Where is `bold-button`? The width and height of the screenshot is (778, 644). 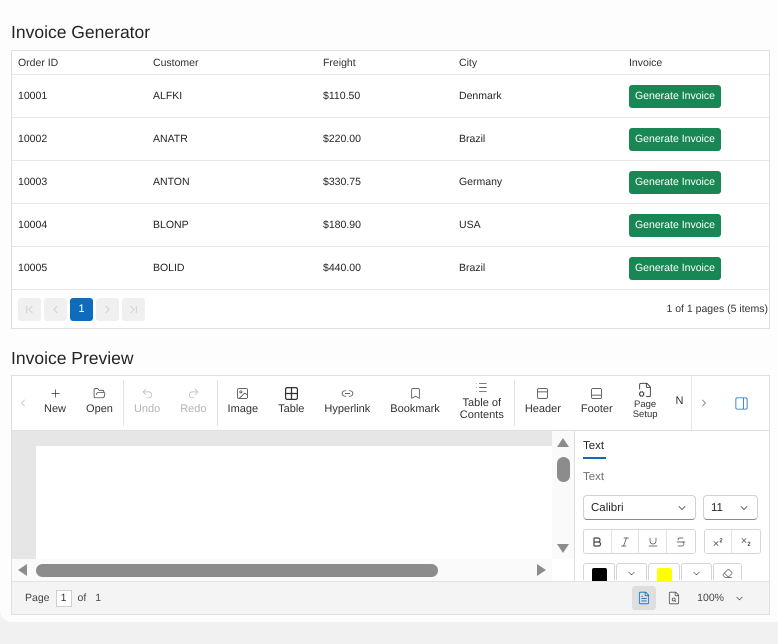 bold-button is located at coordinates (598, 541).